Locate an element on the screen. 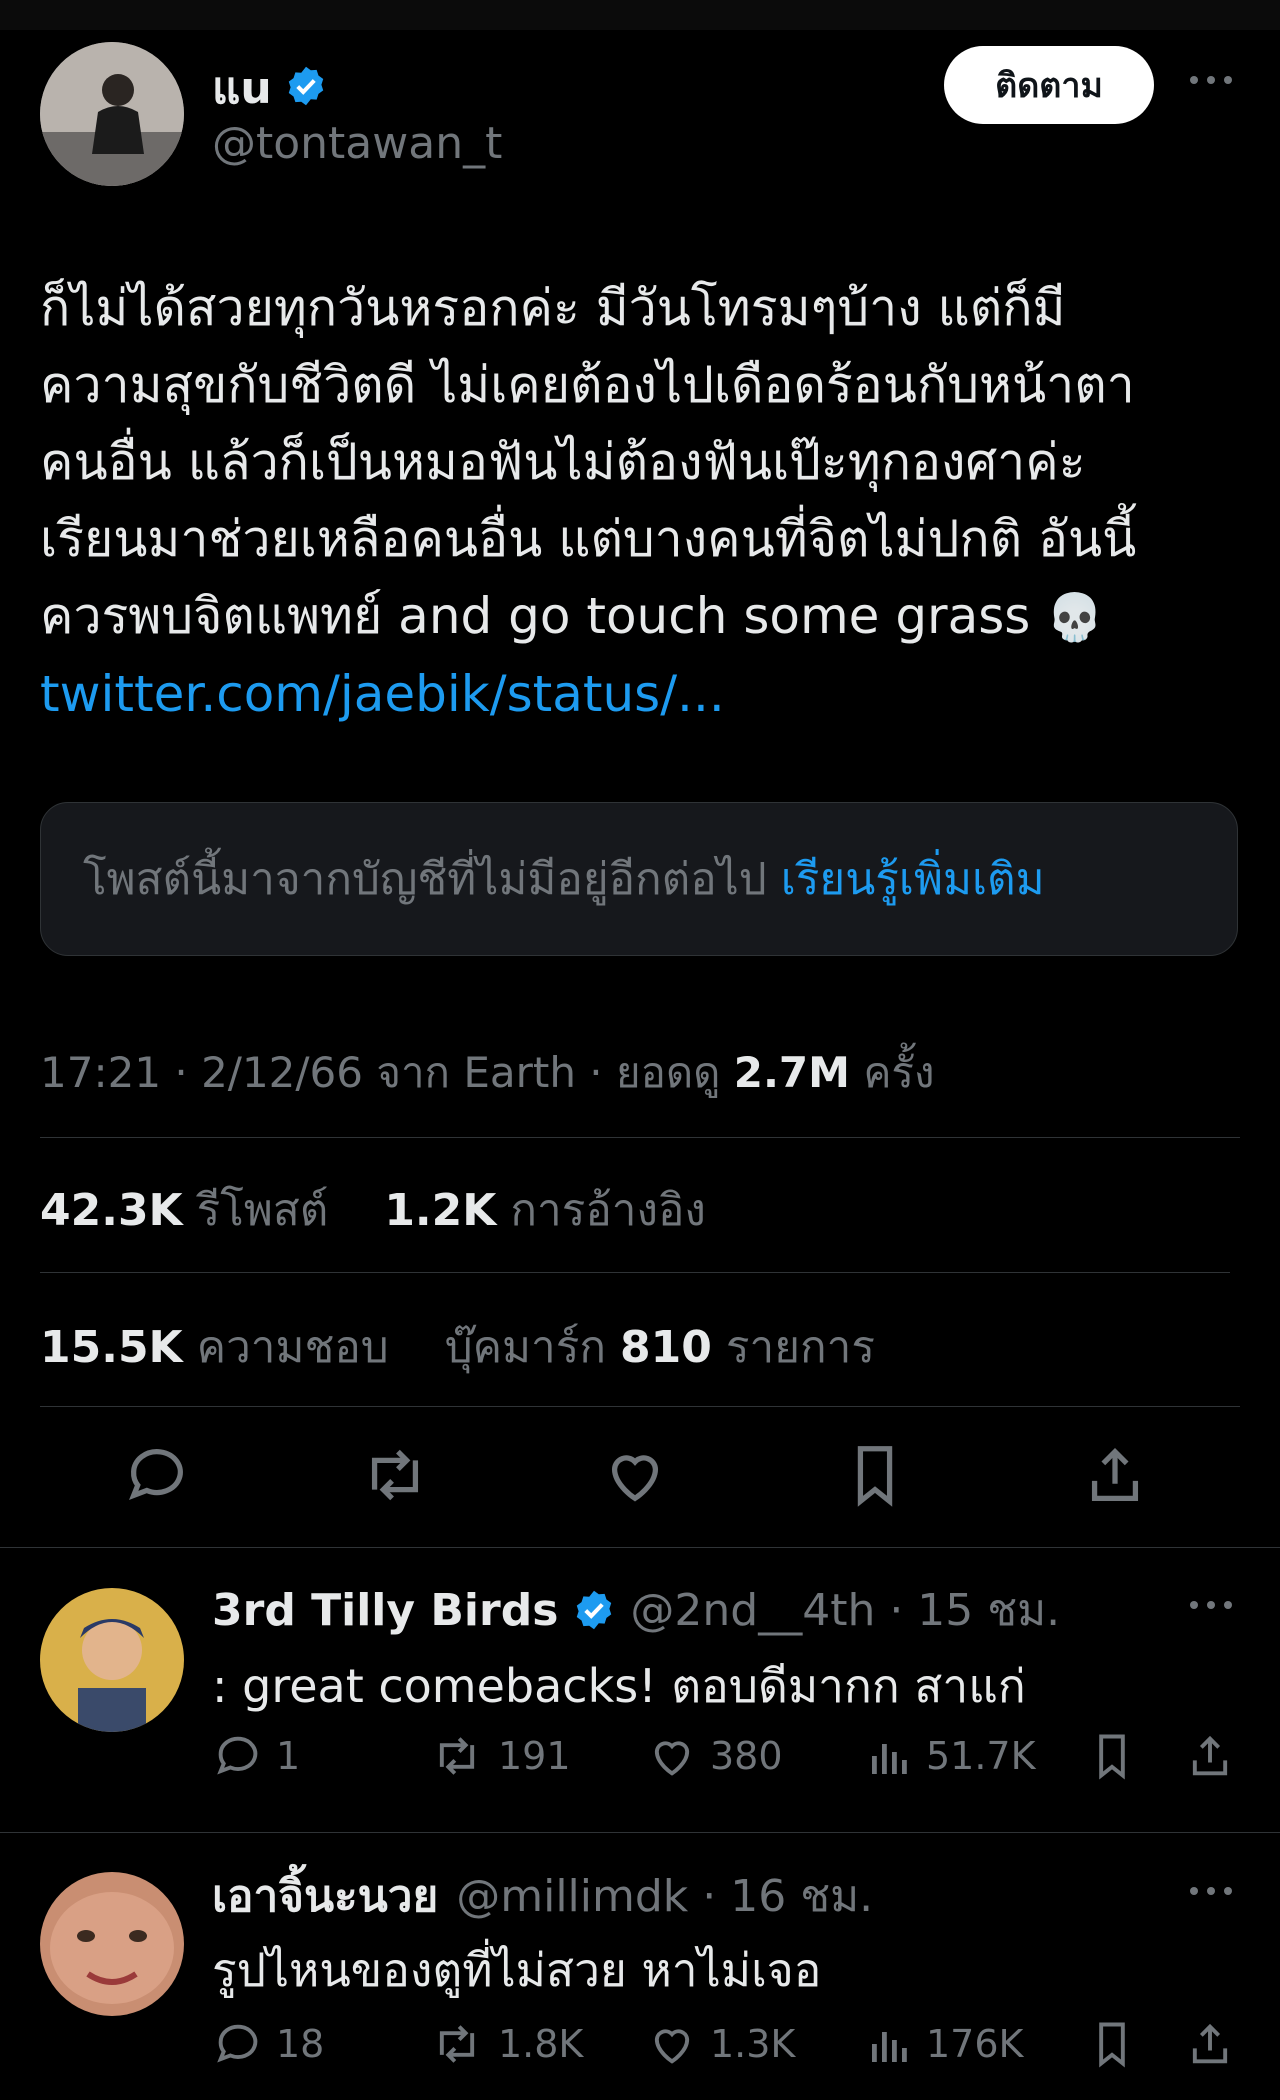  reply-author-name: เอาจิ้นะนวย is located at coordinates (325, 1896).